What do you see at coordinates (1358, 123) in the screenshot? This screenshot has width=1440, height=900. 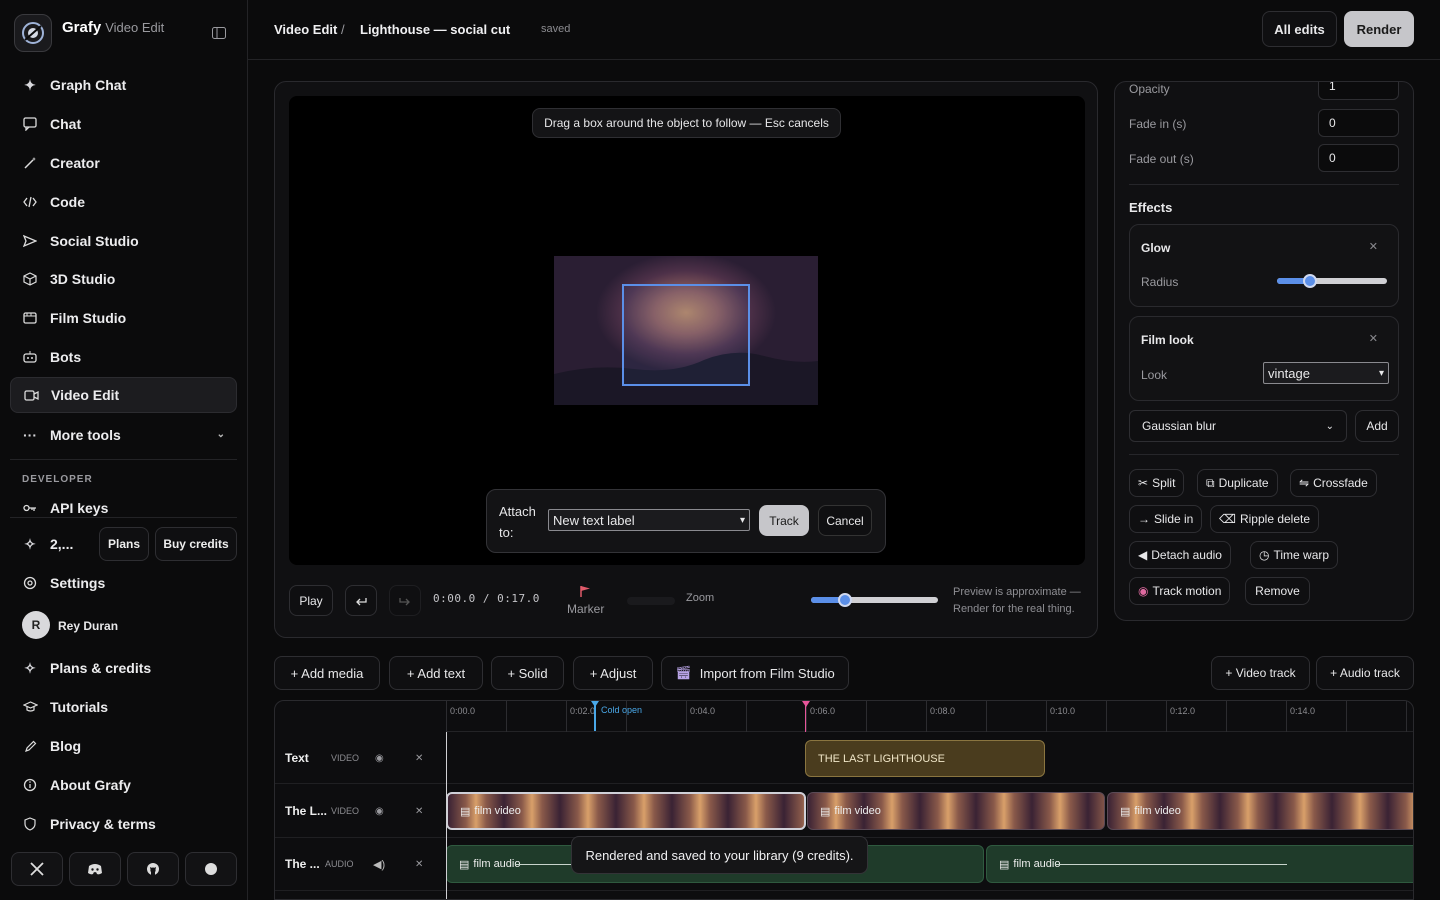 I see `fade-in-input: 0` at bounding box center [1358, 123].